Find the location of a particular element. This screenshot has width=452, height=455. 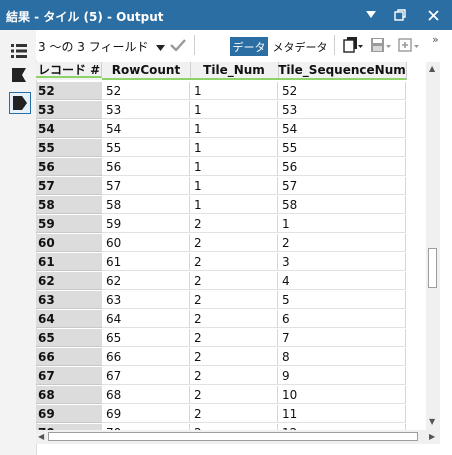

record-number-cell: 52 is located at coordinates (69, 91).